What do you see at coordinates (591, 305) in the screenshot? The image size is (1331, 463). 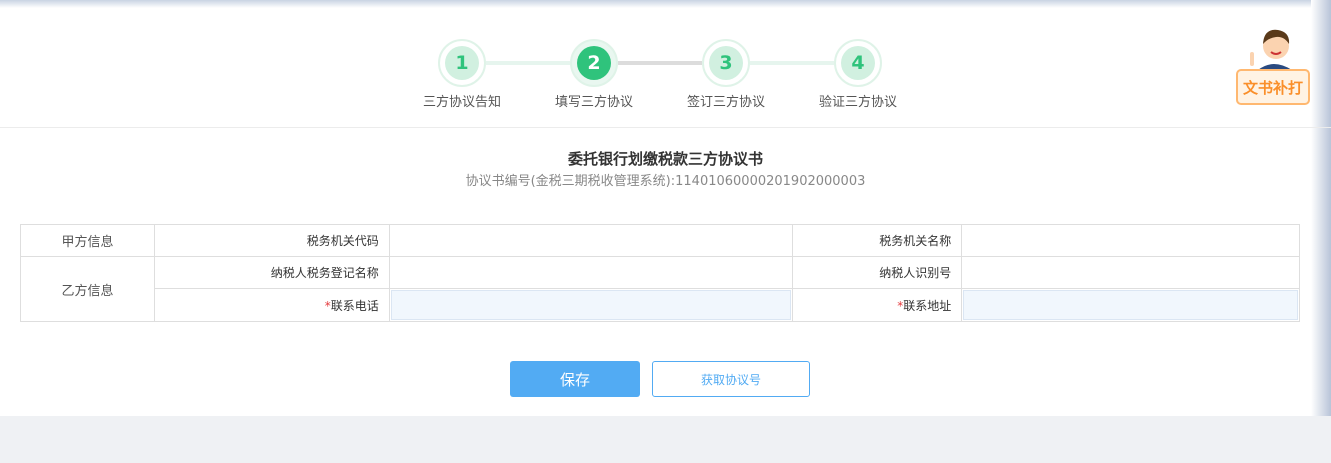 I see `phone-input` at bounding box center [591, 305].